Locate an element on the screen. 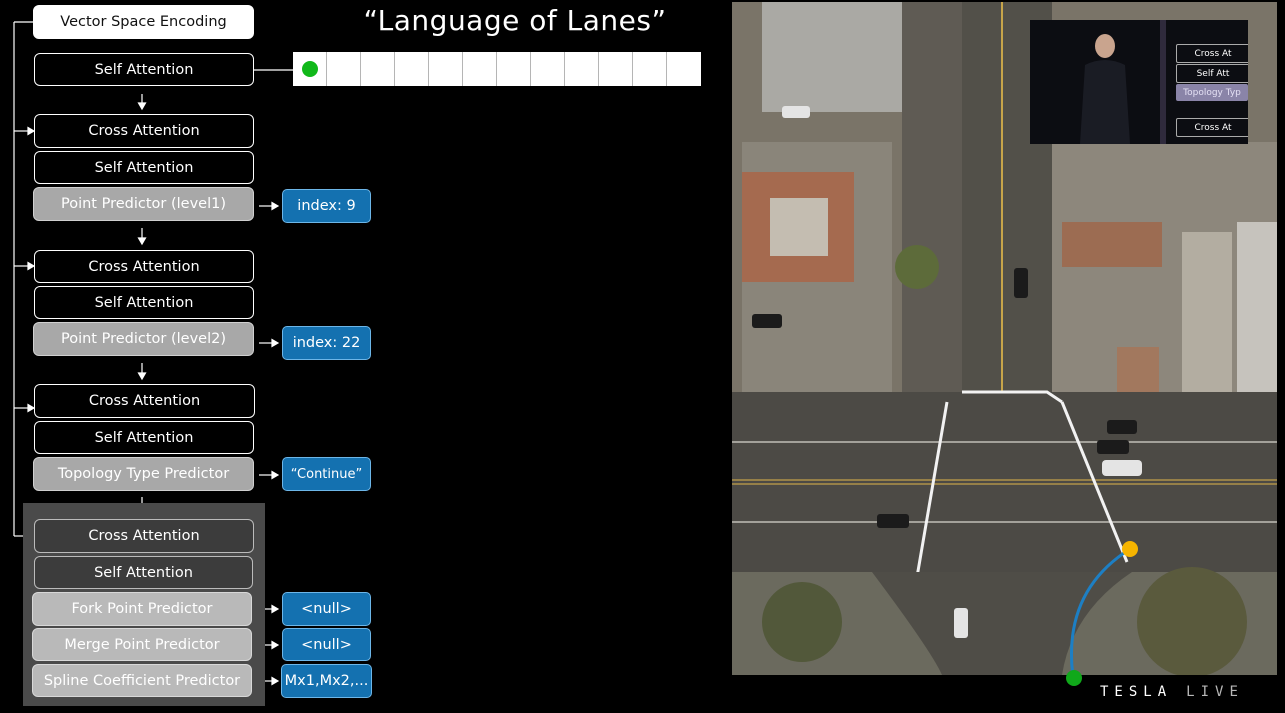 This screenshot has height=713, width=1285. token-sequence is located at coordinates (497, 69).